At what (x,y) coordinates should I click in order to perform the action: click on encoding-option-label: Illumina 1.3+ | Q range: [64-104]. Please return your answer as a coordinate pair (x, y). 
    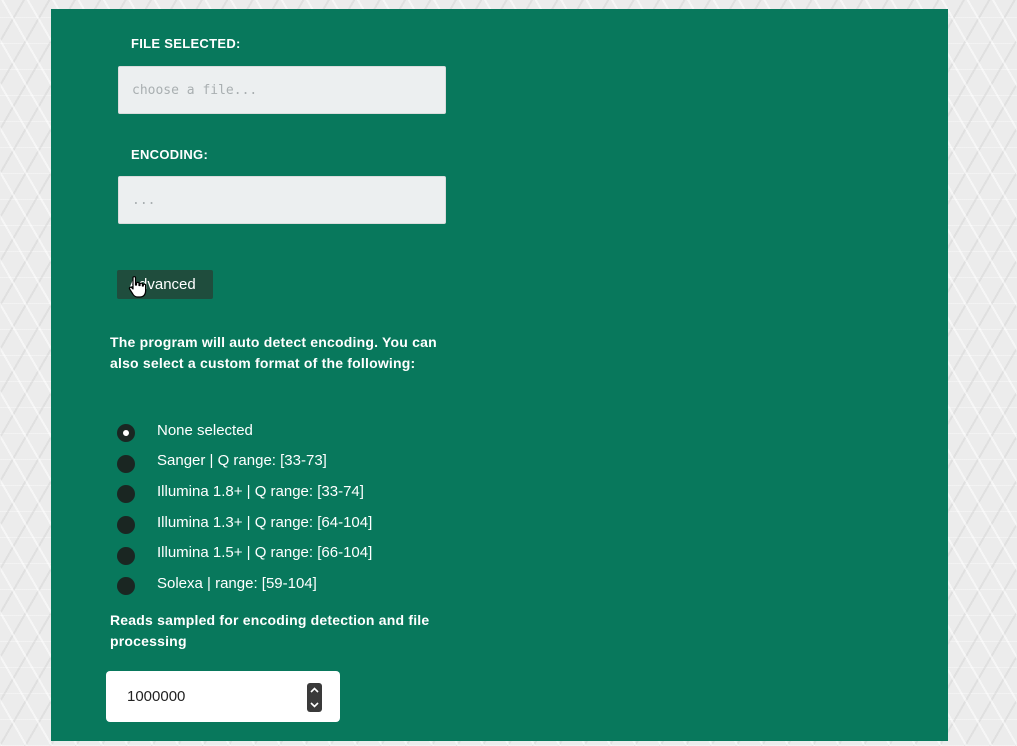
    Looking at the image, I should click on (265, 522).